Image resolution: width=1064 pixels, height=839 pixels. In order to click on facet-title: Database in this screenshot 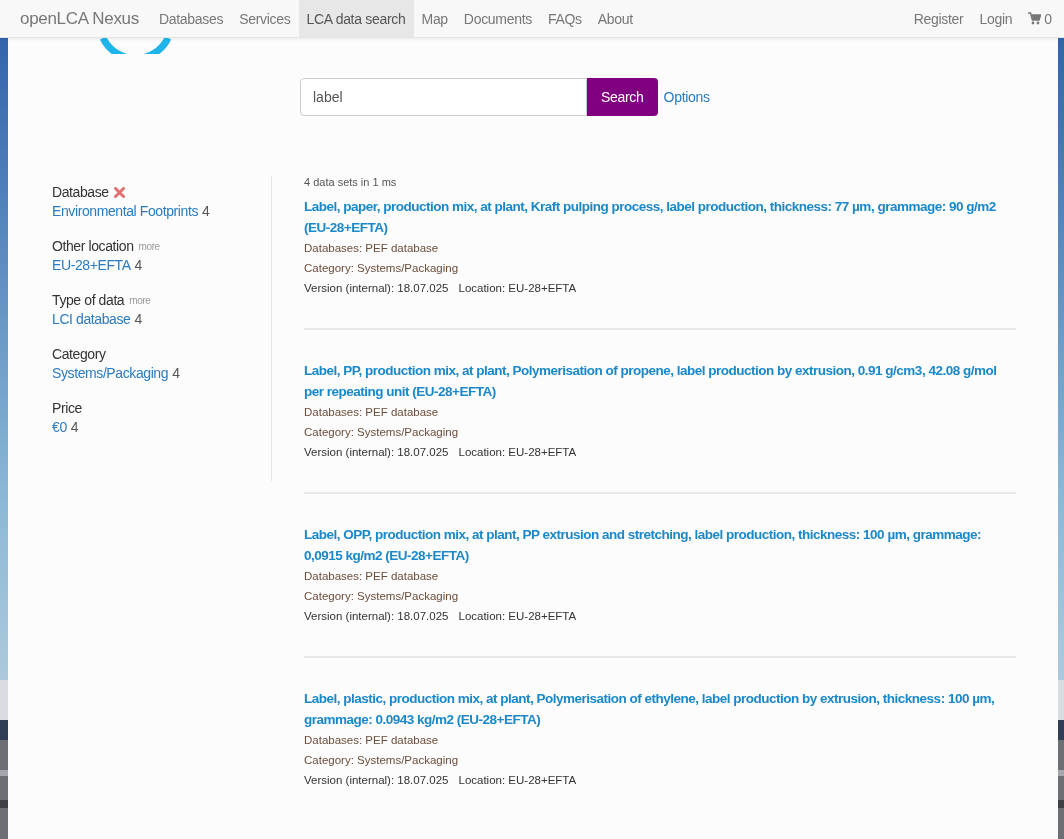, I will do `click(80, 192)`.